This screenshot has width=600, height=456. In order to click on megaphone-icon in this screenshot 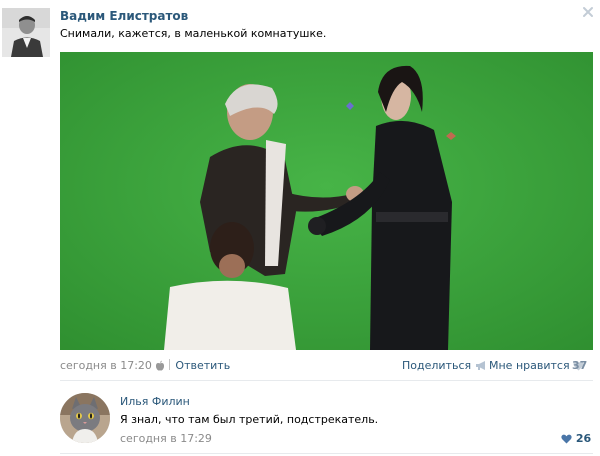, I will do `click(481, 367)`.